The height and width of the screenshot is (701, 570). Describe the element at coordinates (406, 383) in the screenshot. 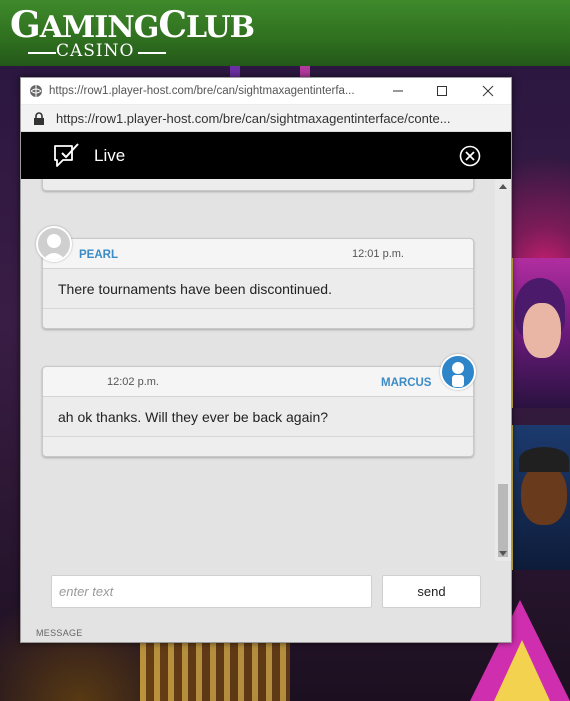

I see `sender-name: MARCUS` at that location.